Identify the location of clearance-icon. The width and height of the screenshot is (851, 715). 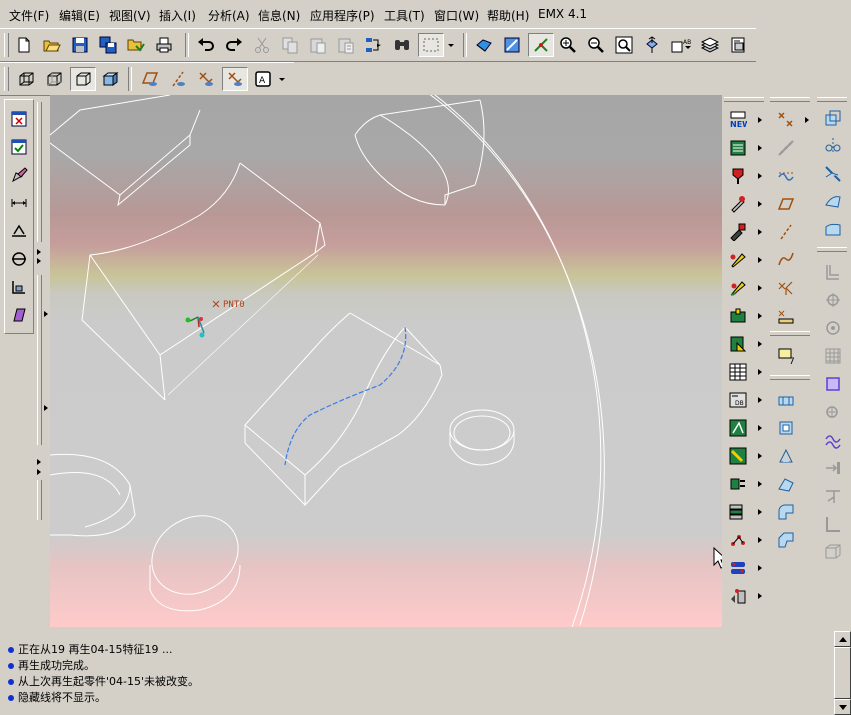
(19, 259).